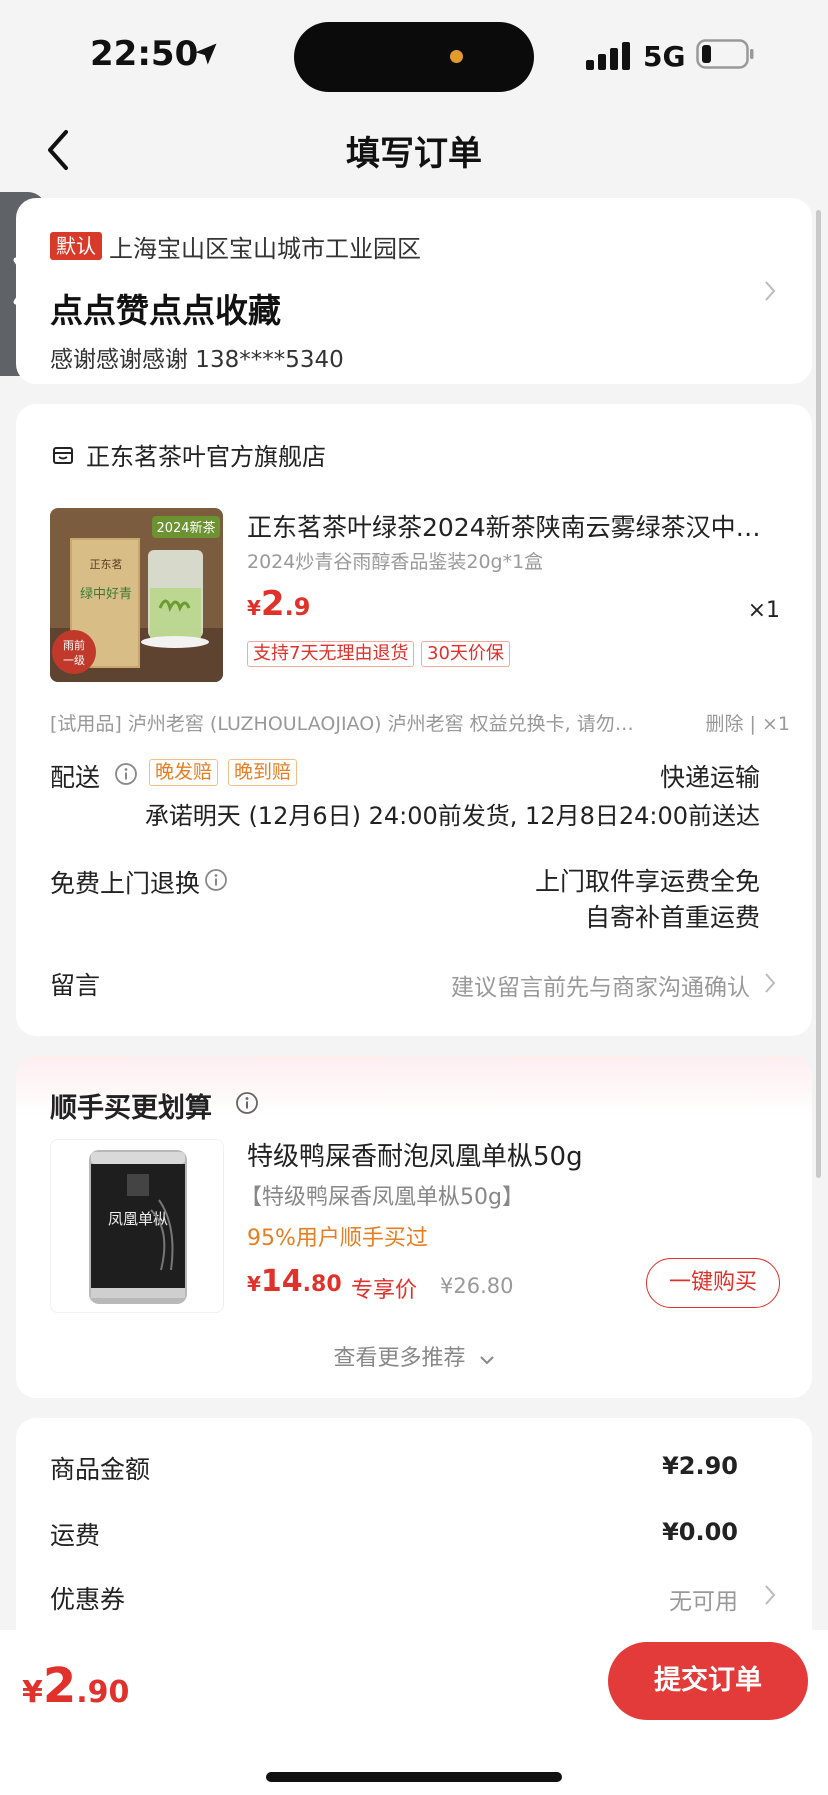 Image resolution: width=828 pixels, height=1795 pixels. I want to click on svg-text: 绿中好青, so click(106, 594).